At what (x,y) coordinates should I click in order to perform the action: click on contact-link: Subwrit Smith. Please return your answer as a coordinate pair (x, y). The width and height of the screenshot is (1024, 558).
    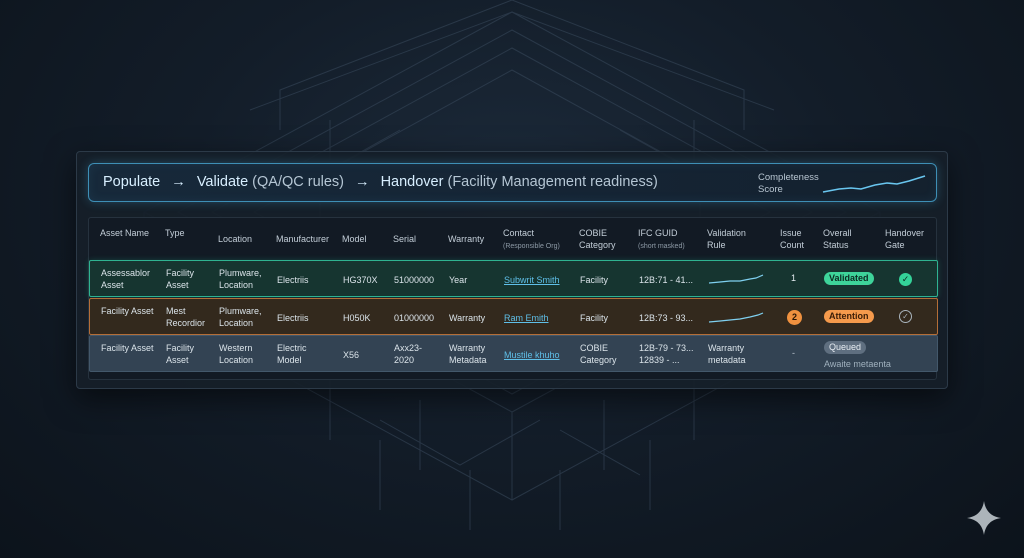
    Looking at the image, I should click on (532, 280).